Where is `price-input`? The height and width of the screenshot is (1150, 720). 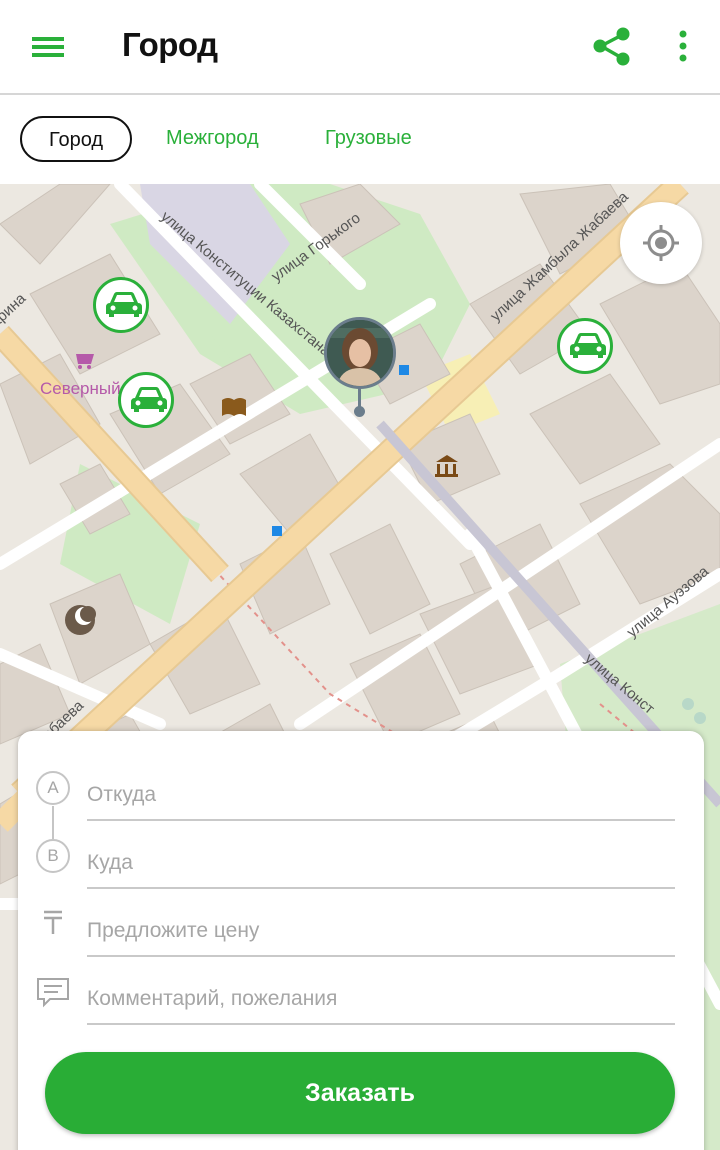 price-input is located at coordinates (381, 920).